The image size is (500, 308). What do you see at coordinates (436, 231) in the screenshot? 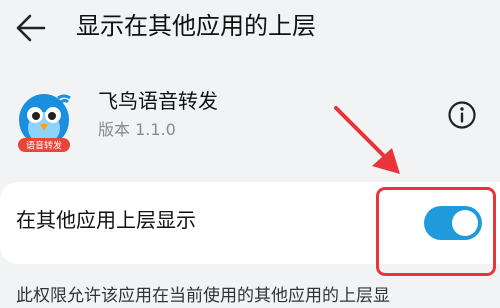
I see `highlight-box` at bounding box center [436, 231].